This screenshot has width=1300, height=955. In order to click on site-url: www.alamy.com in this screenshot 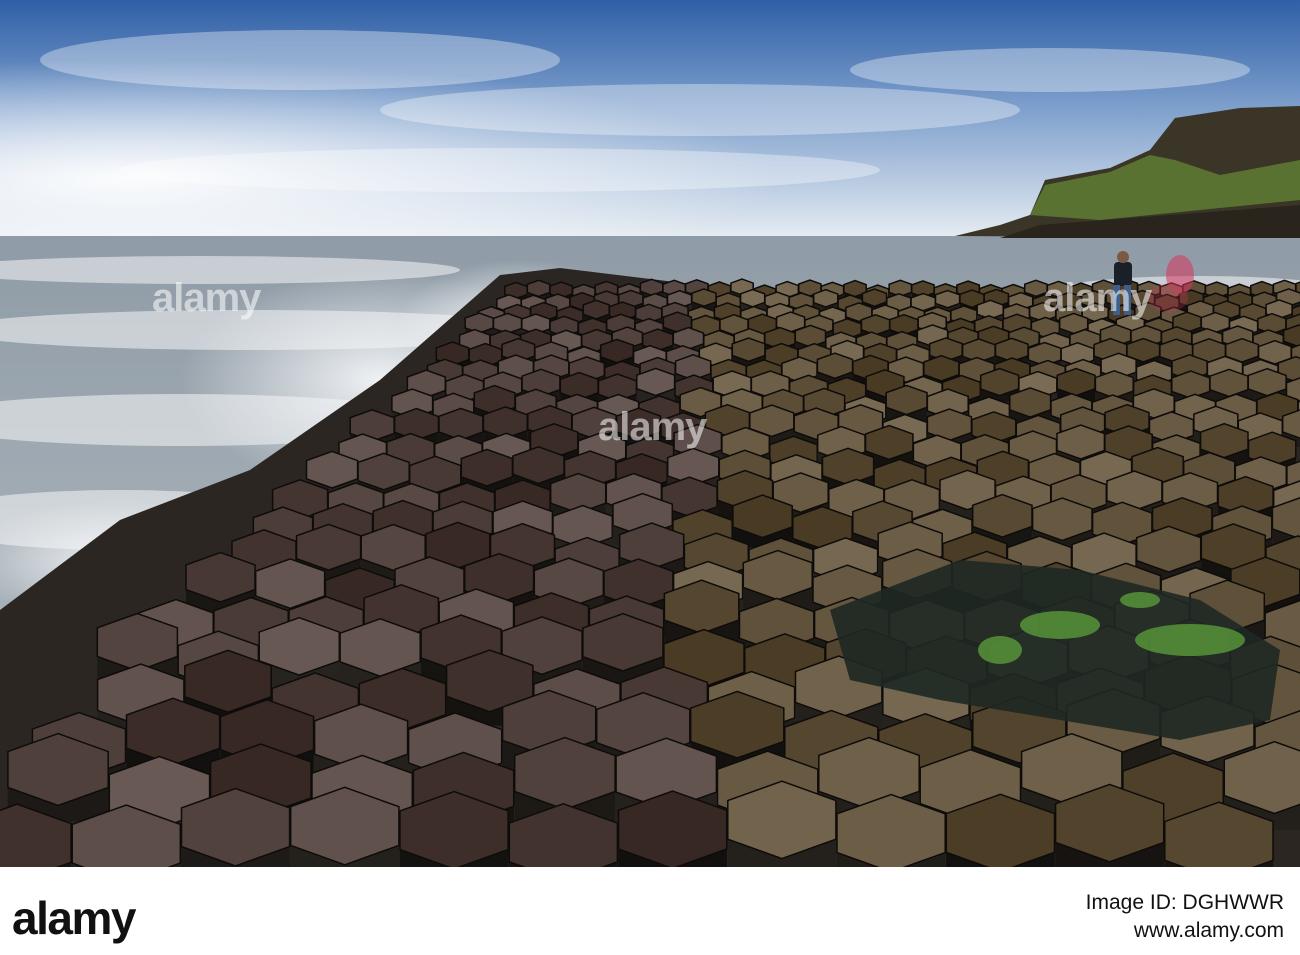, I will do `click(1185, 931)`.